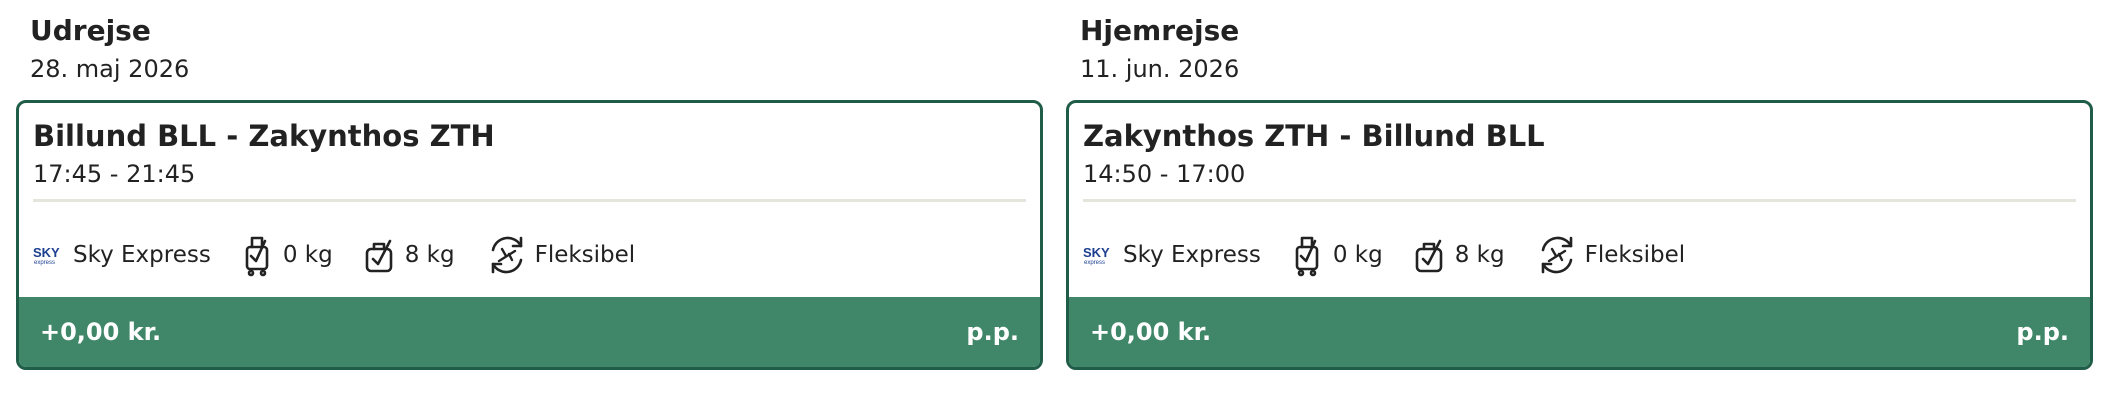  What do you see at coordinates (1160, 30) in the screenshot?
I see `leg-title: Hjemrejse` at bounding box center [1160, 30].